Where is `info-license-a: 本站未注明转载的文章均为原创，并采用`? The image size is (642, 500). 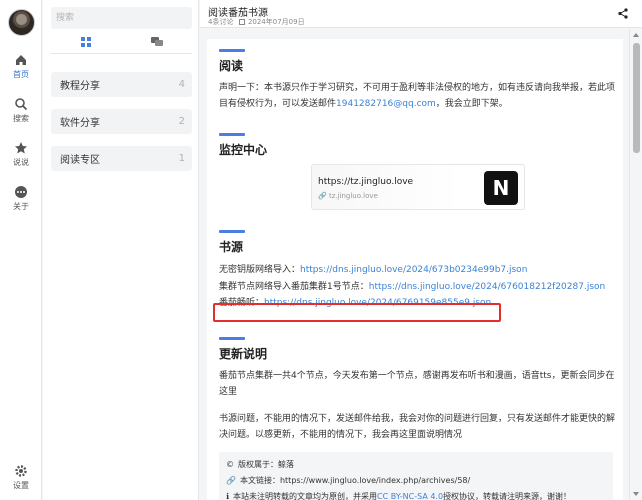
info-license-a: 本站未注明转载的文章均为原创，并采用 is located at coordinates (305, 496).